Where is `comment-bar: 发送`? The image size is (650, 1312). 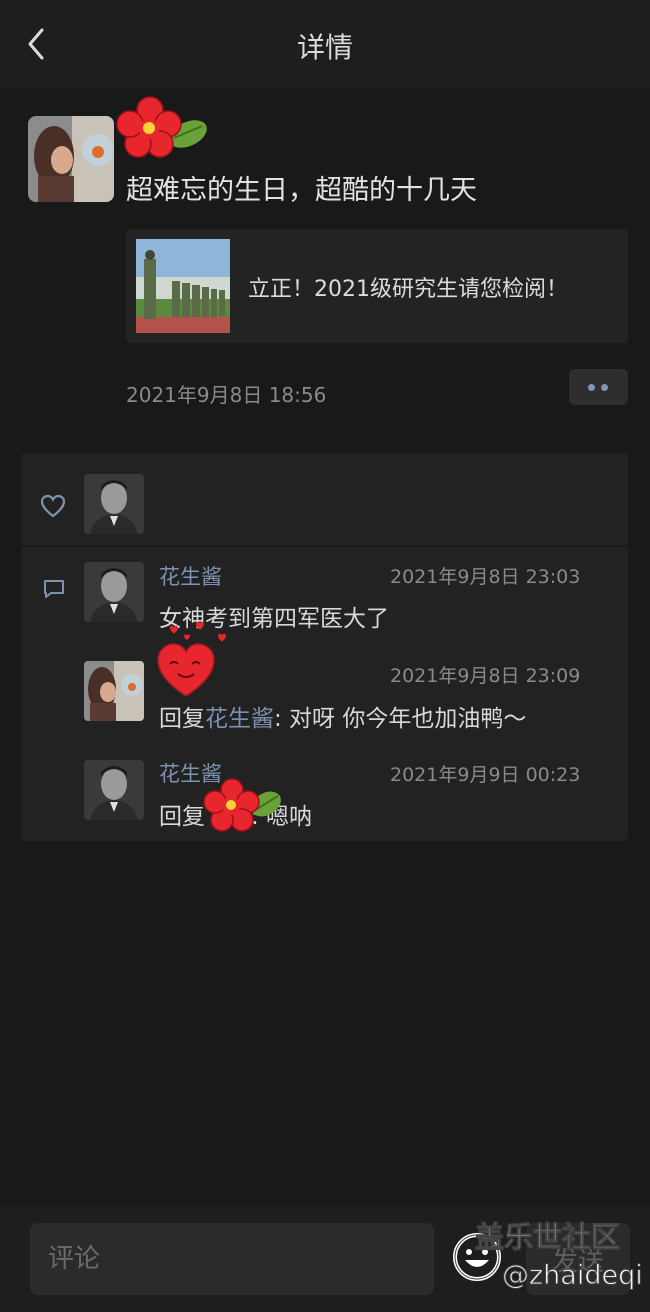
comment-bar: 发送 is located at coordinates (325, 1259).